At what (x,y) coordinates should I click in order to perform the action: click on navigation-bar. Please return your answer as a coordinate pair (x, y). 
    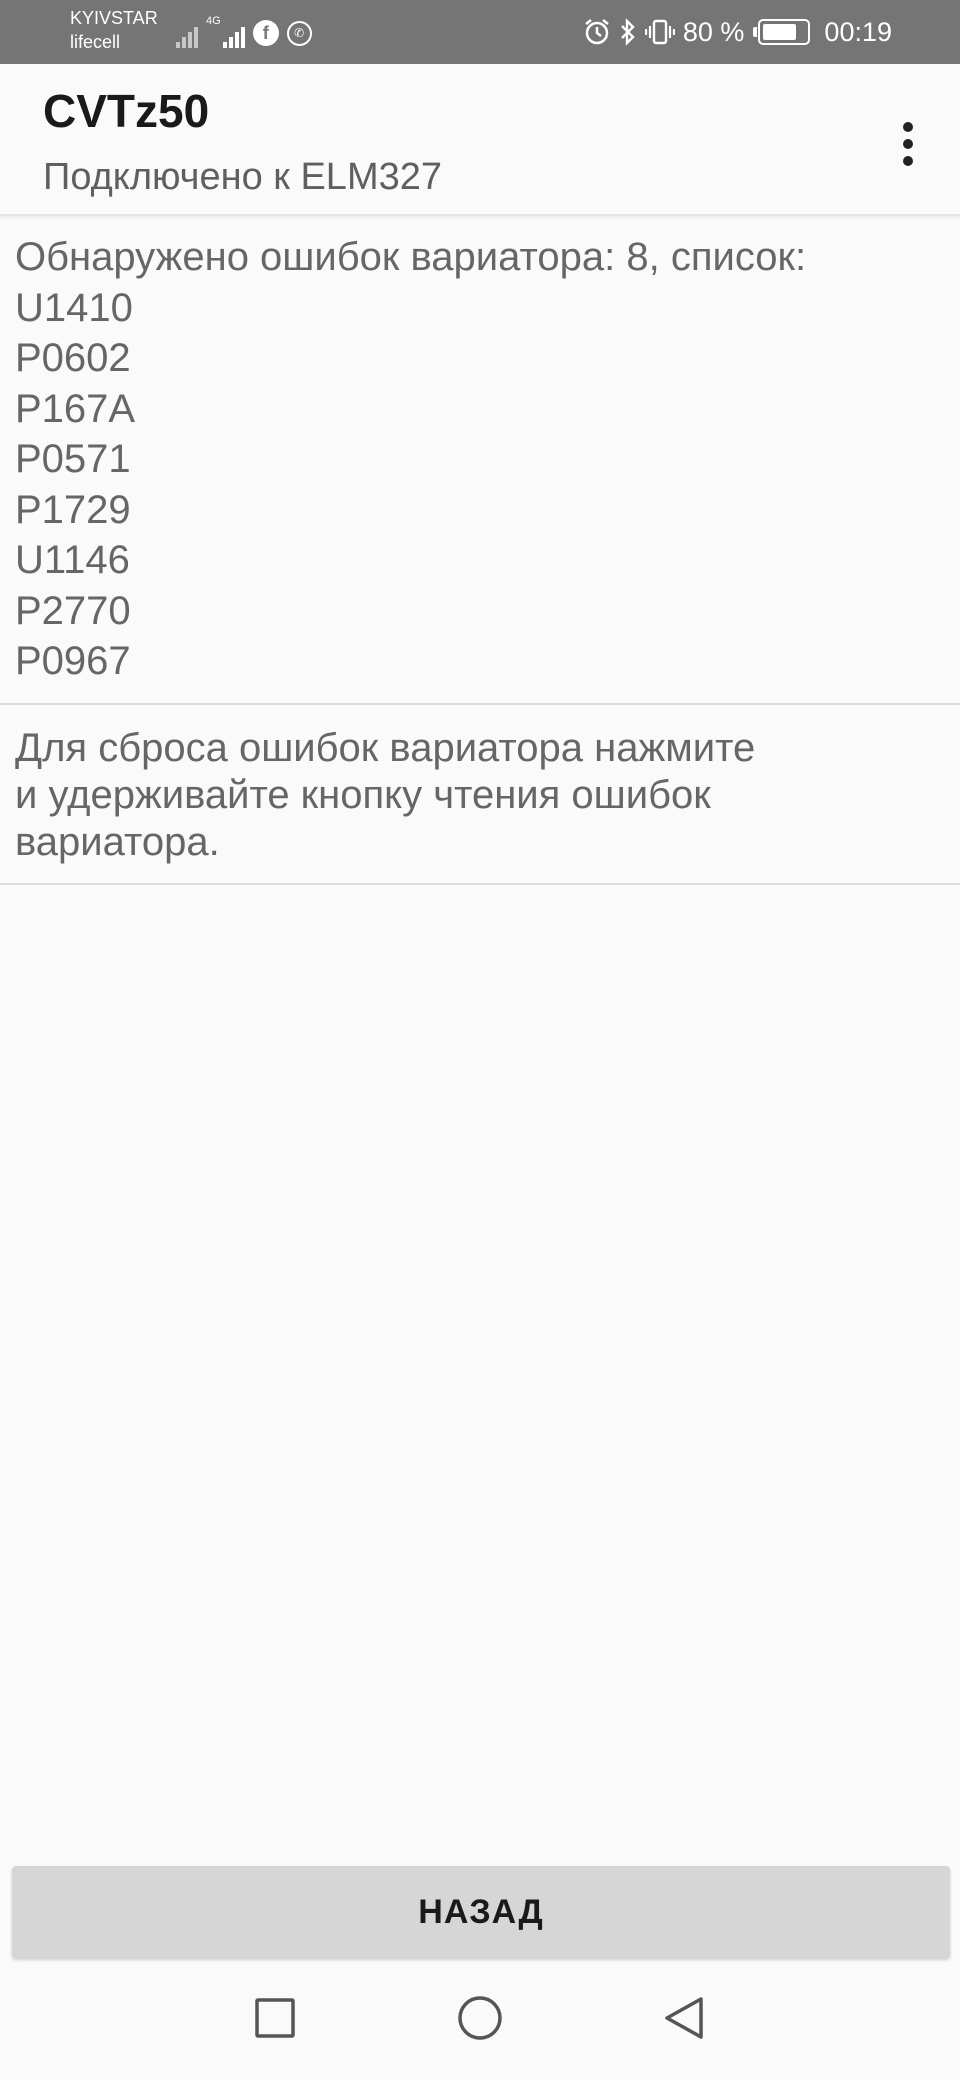
    Looking at the image, I should click on (480, 2023).